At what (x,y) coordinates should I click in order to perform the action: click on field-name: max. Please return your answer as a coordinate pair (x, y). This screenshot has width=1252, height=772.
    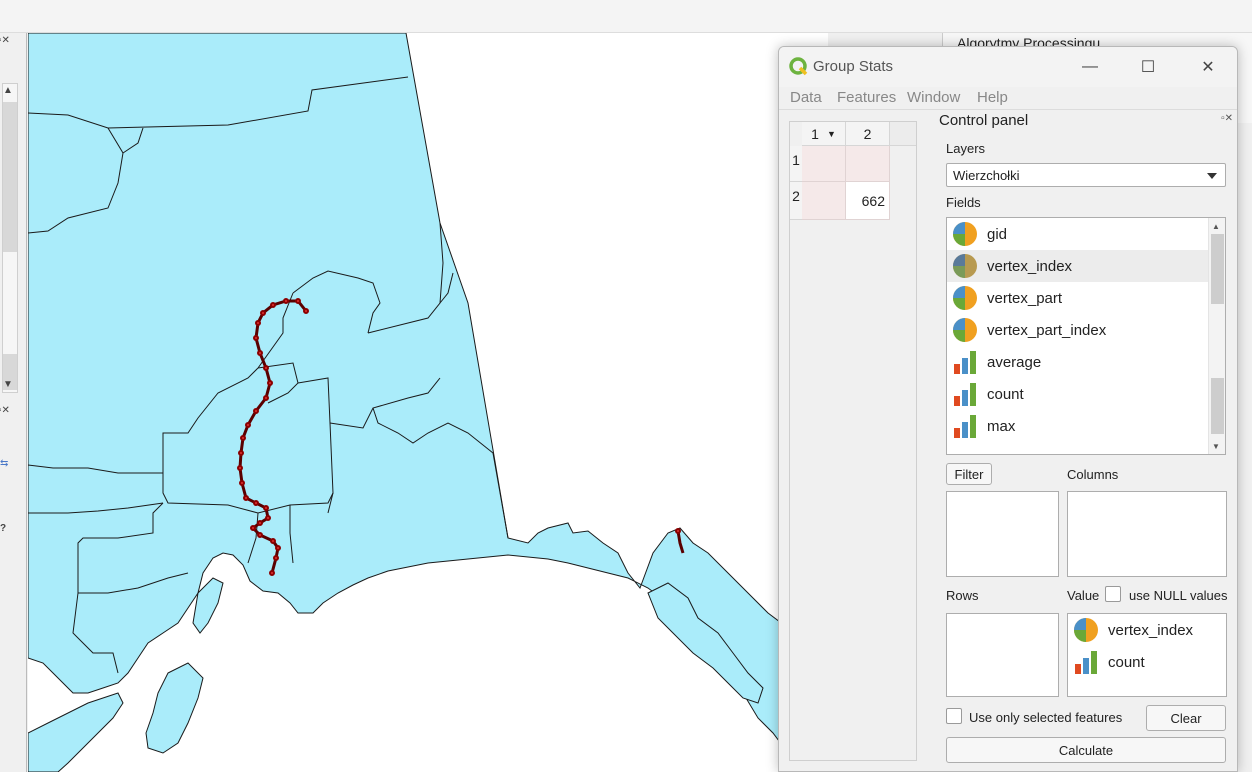
    Looking at the image, I should click on (1001, 426).